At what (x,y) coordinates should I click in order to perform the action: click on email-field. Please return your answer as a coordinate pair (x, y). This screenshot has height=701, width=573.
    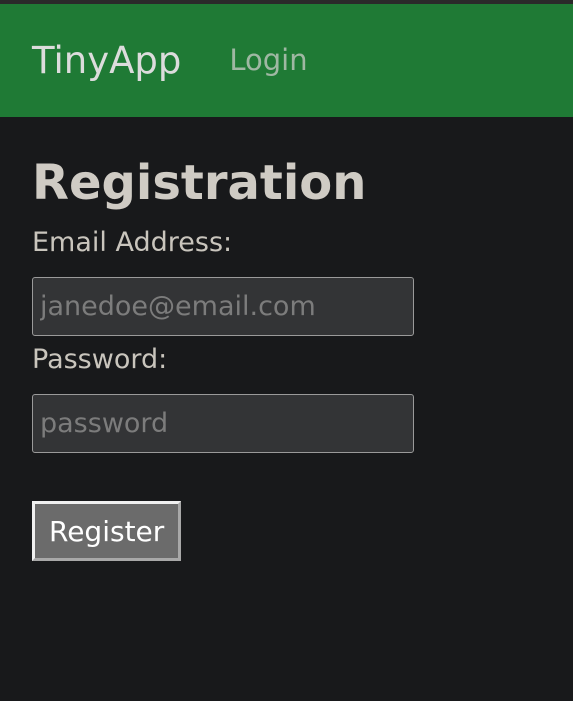
    Looking at the image, I should click on (223, 306).